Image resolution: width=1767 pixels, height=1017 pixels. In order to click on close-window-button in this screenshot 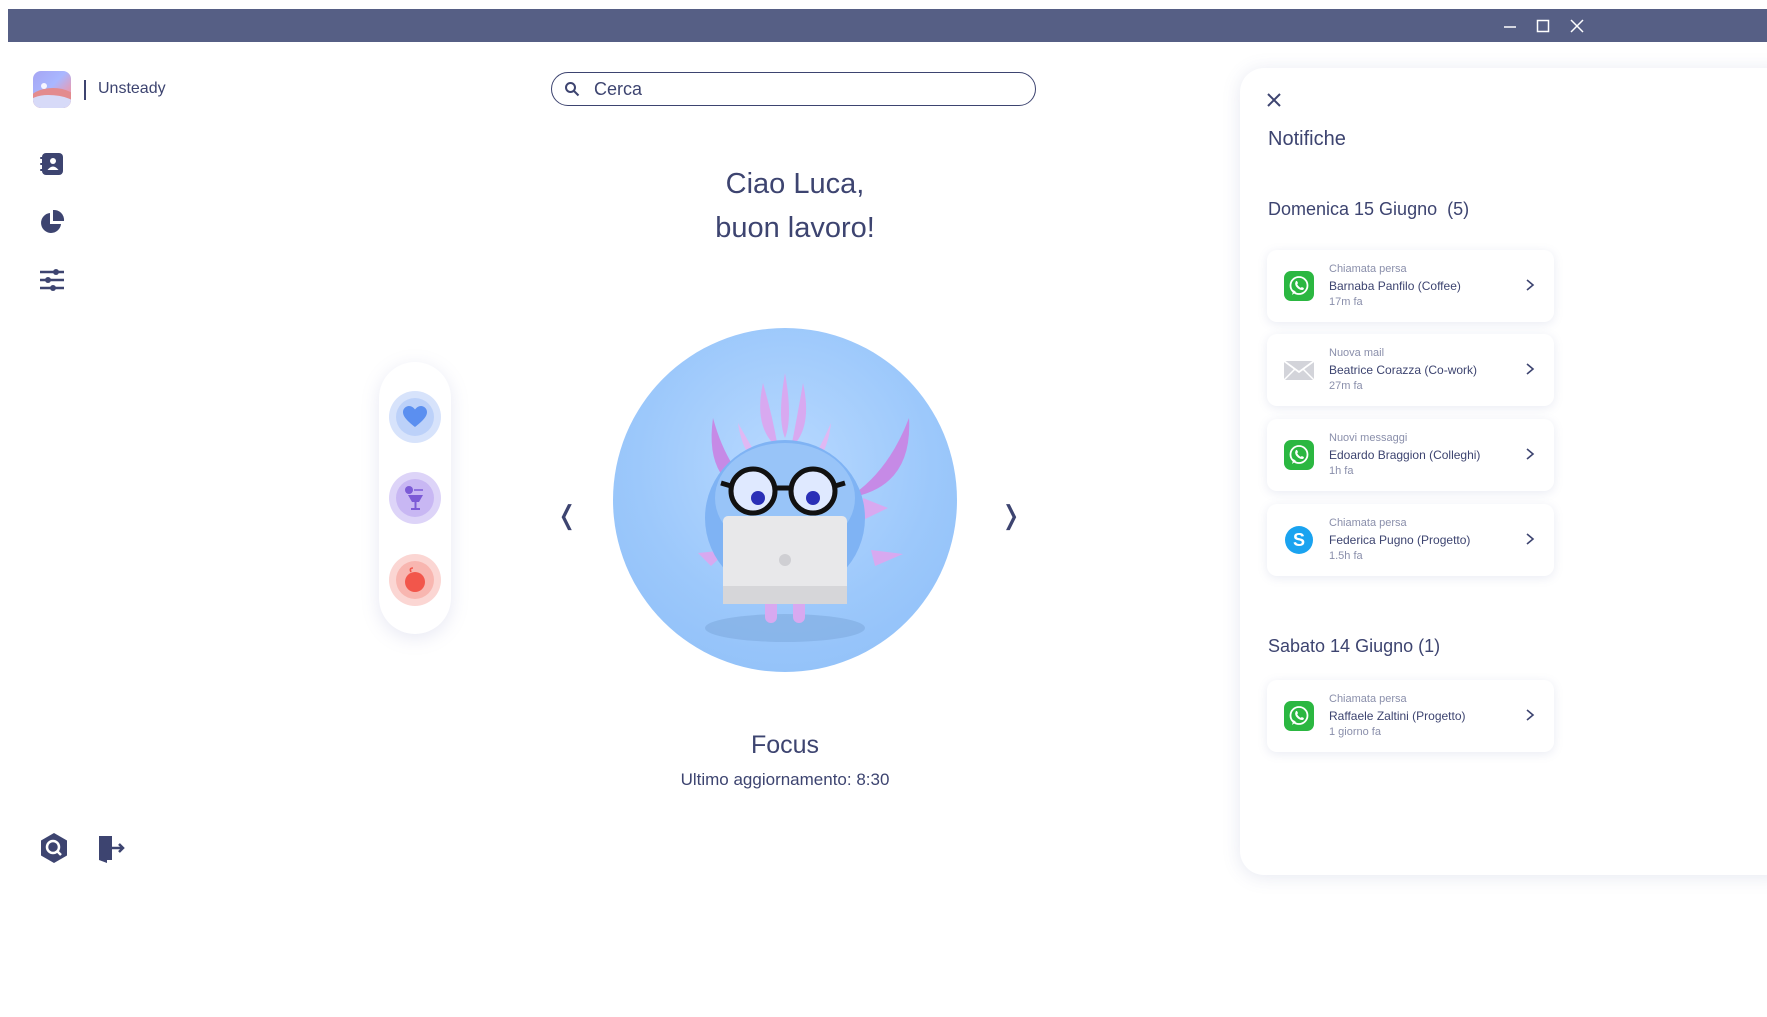, I will do `click(1577, 25)`.